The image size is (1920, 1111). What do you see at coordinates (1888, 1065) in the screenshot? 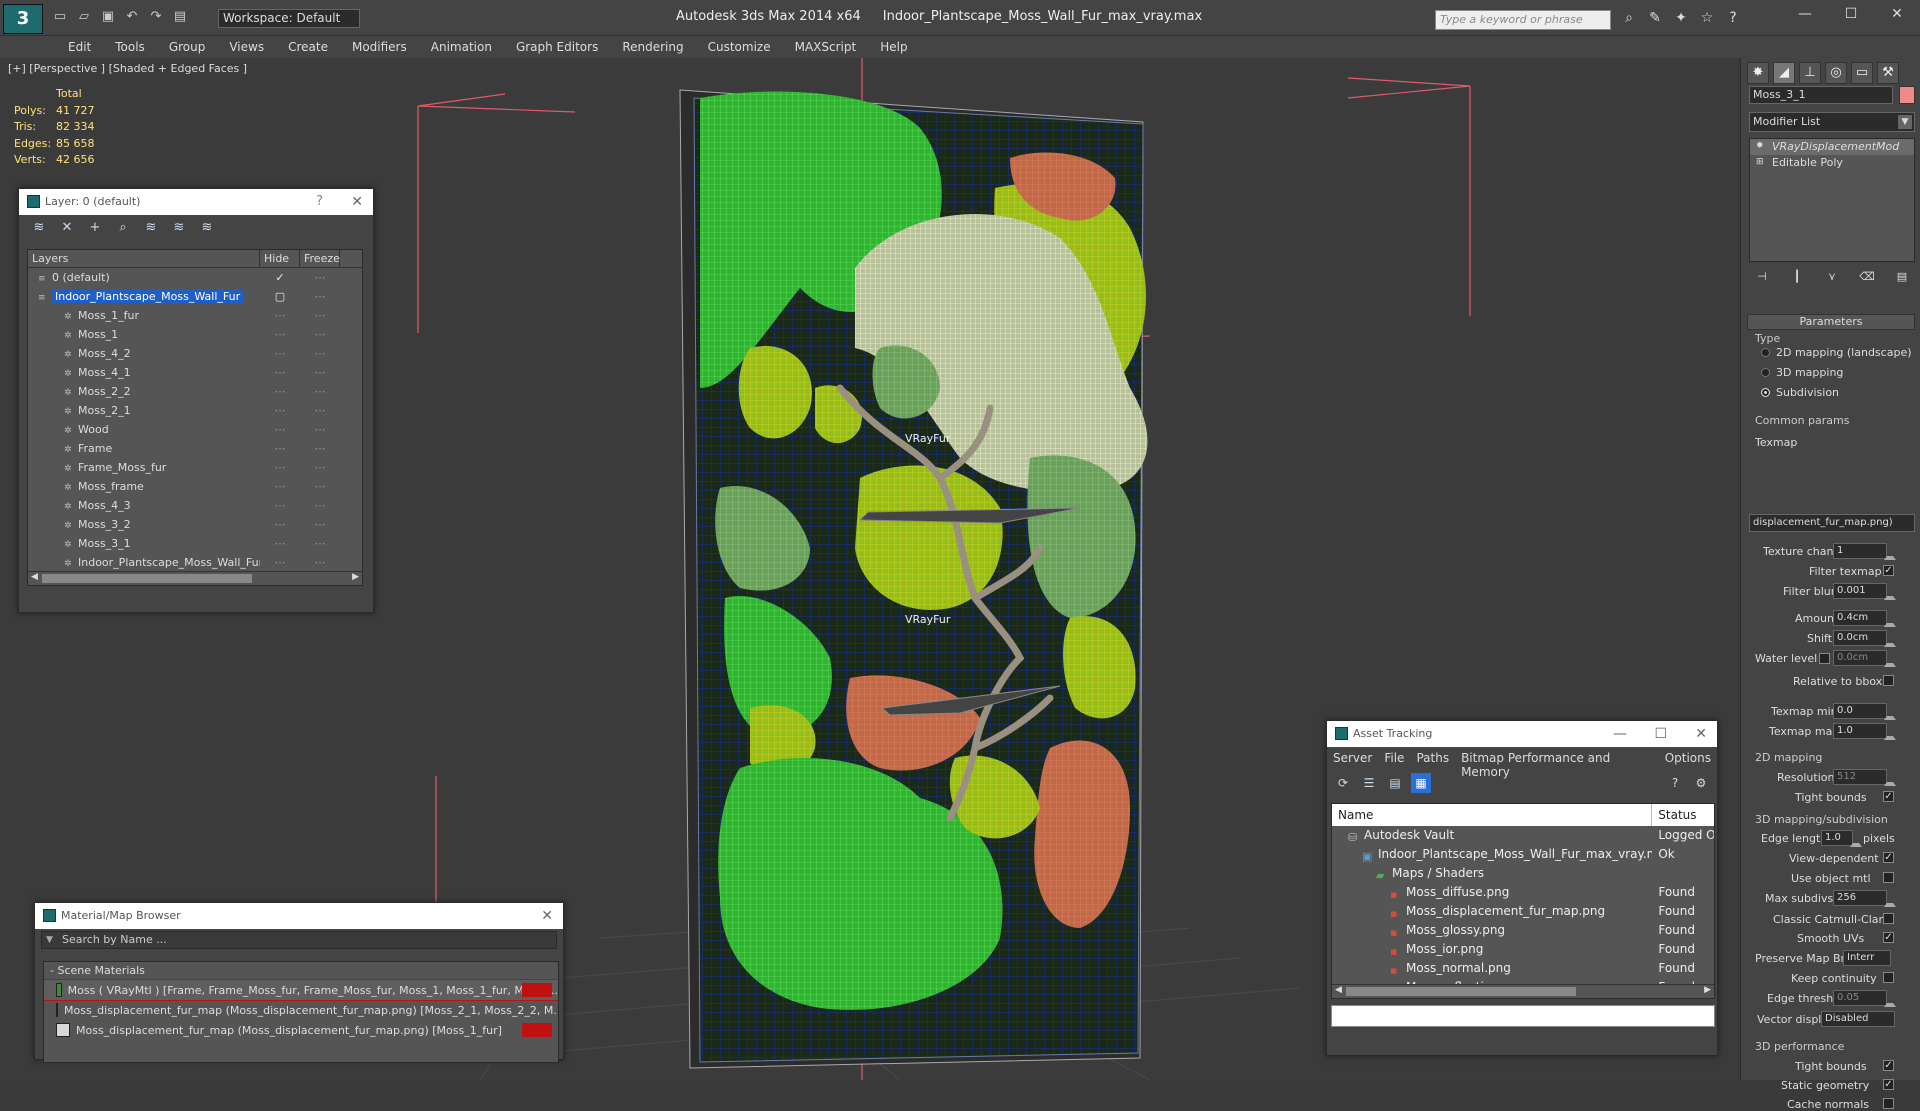
I see `tight-bounds-2-checkbox: ✓` at bounding box center [1888, 1065].